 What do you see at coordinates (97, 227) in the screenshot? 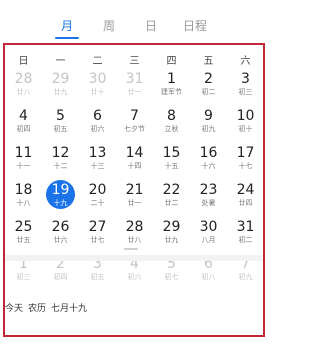
I see `day-number: 27` at bounding box center [97, 227].